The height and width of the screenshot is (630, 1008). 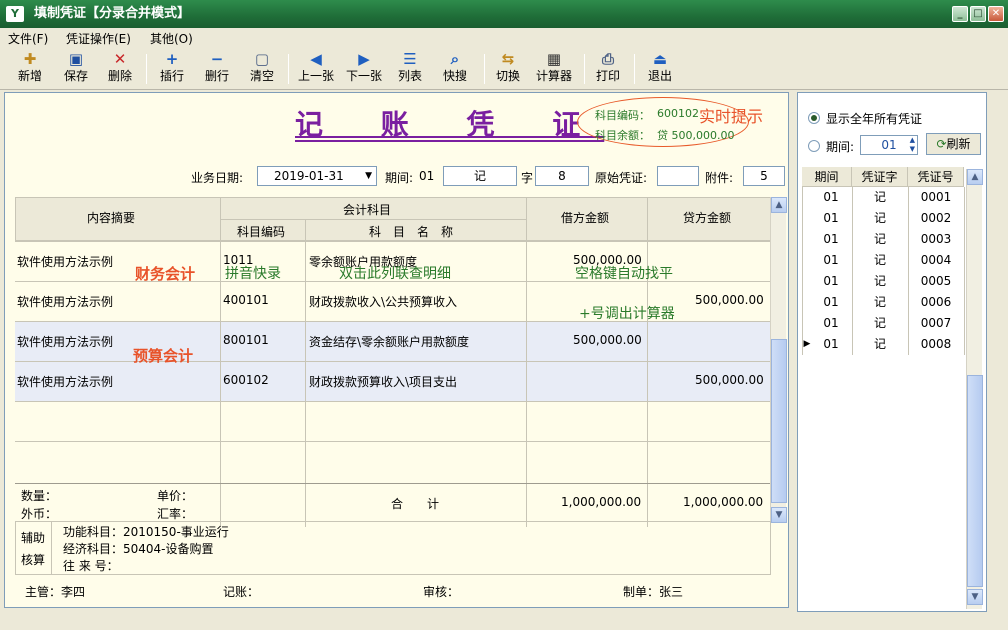 What do you see at coordinates (383, 381) in the screenshot?
I see `row-account-name: 财政拨款预算收入\项目支出` at bounding box center [383, 381].